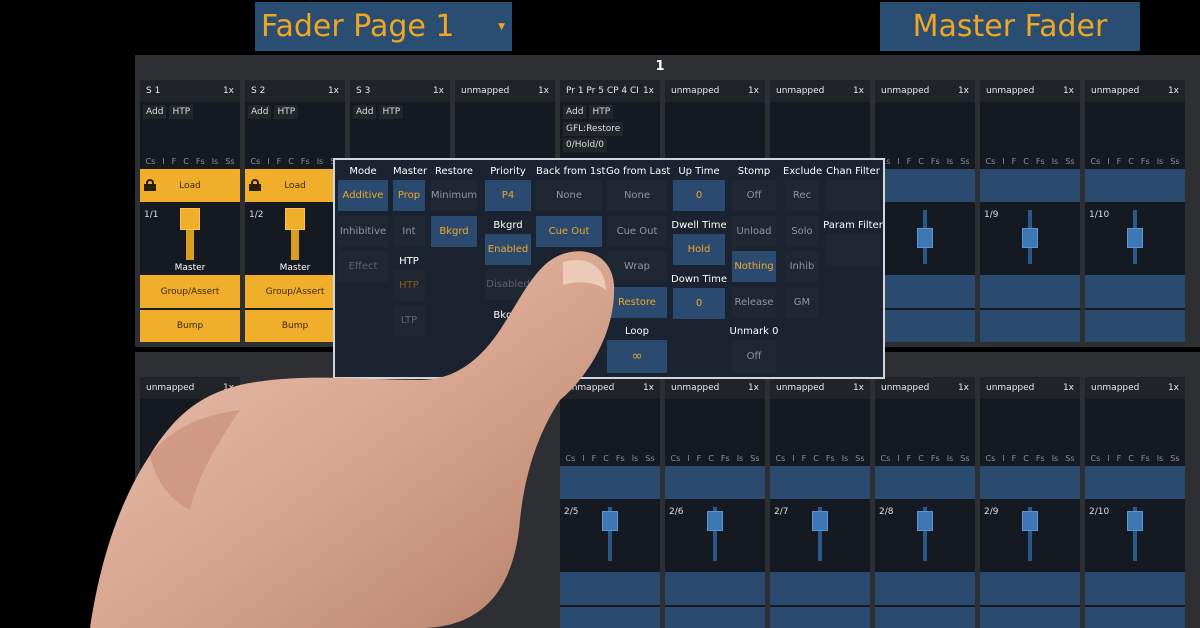 This screenshot has height=628, width=1200. What do you see at coordinates (637, 195) in the screenshot?
I see `go-none-option: None` at bounding box center [637, 195].